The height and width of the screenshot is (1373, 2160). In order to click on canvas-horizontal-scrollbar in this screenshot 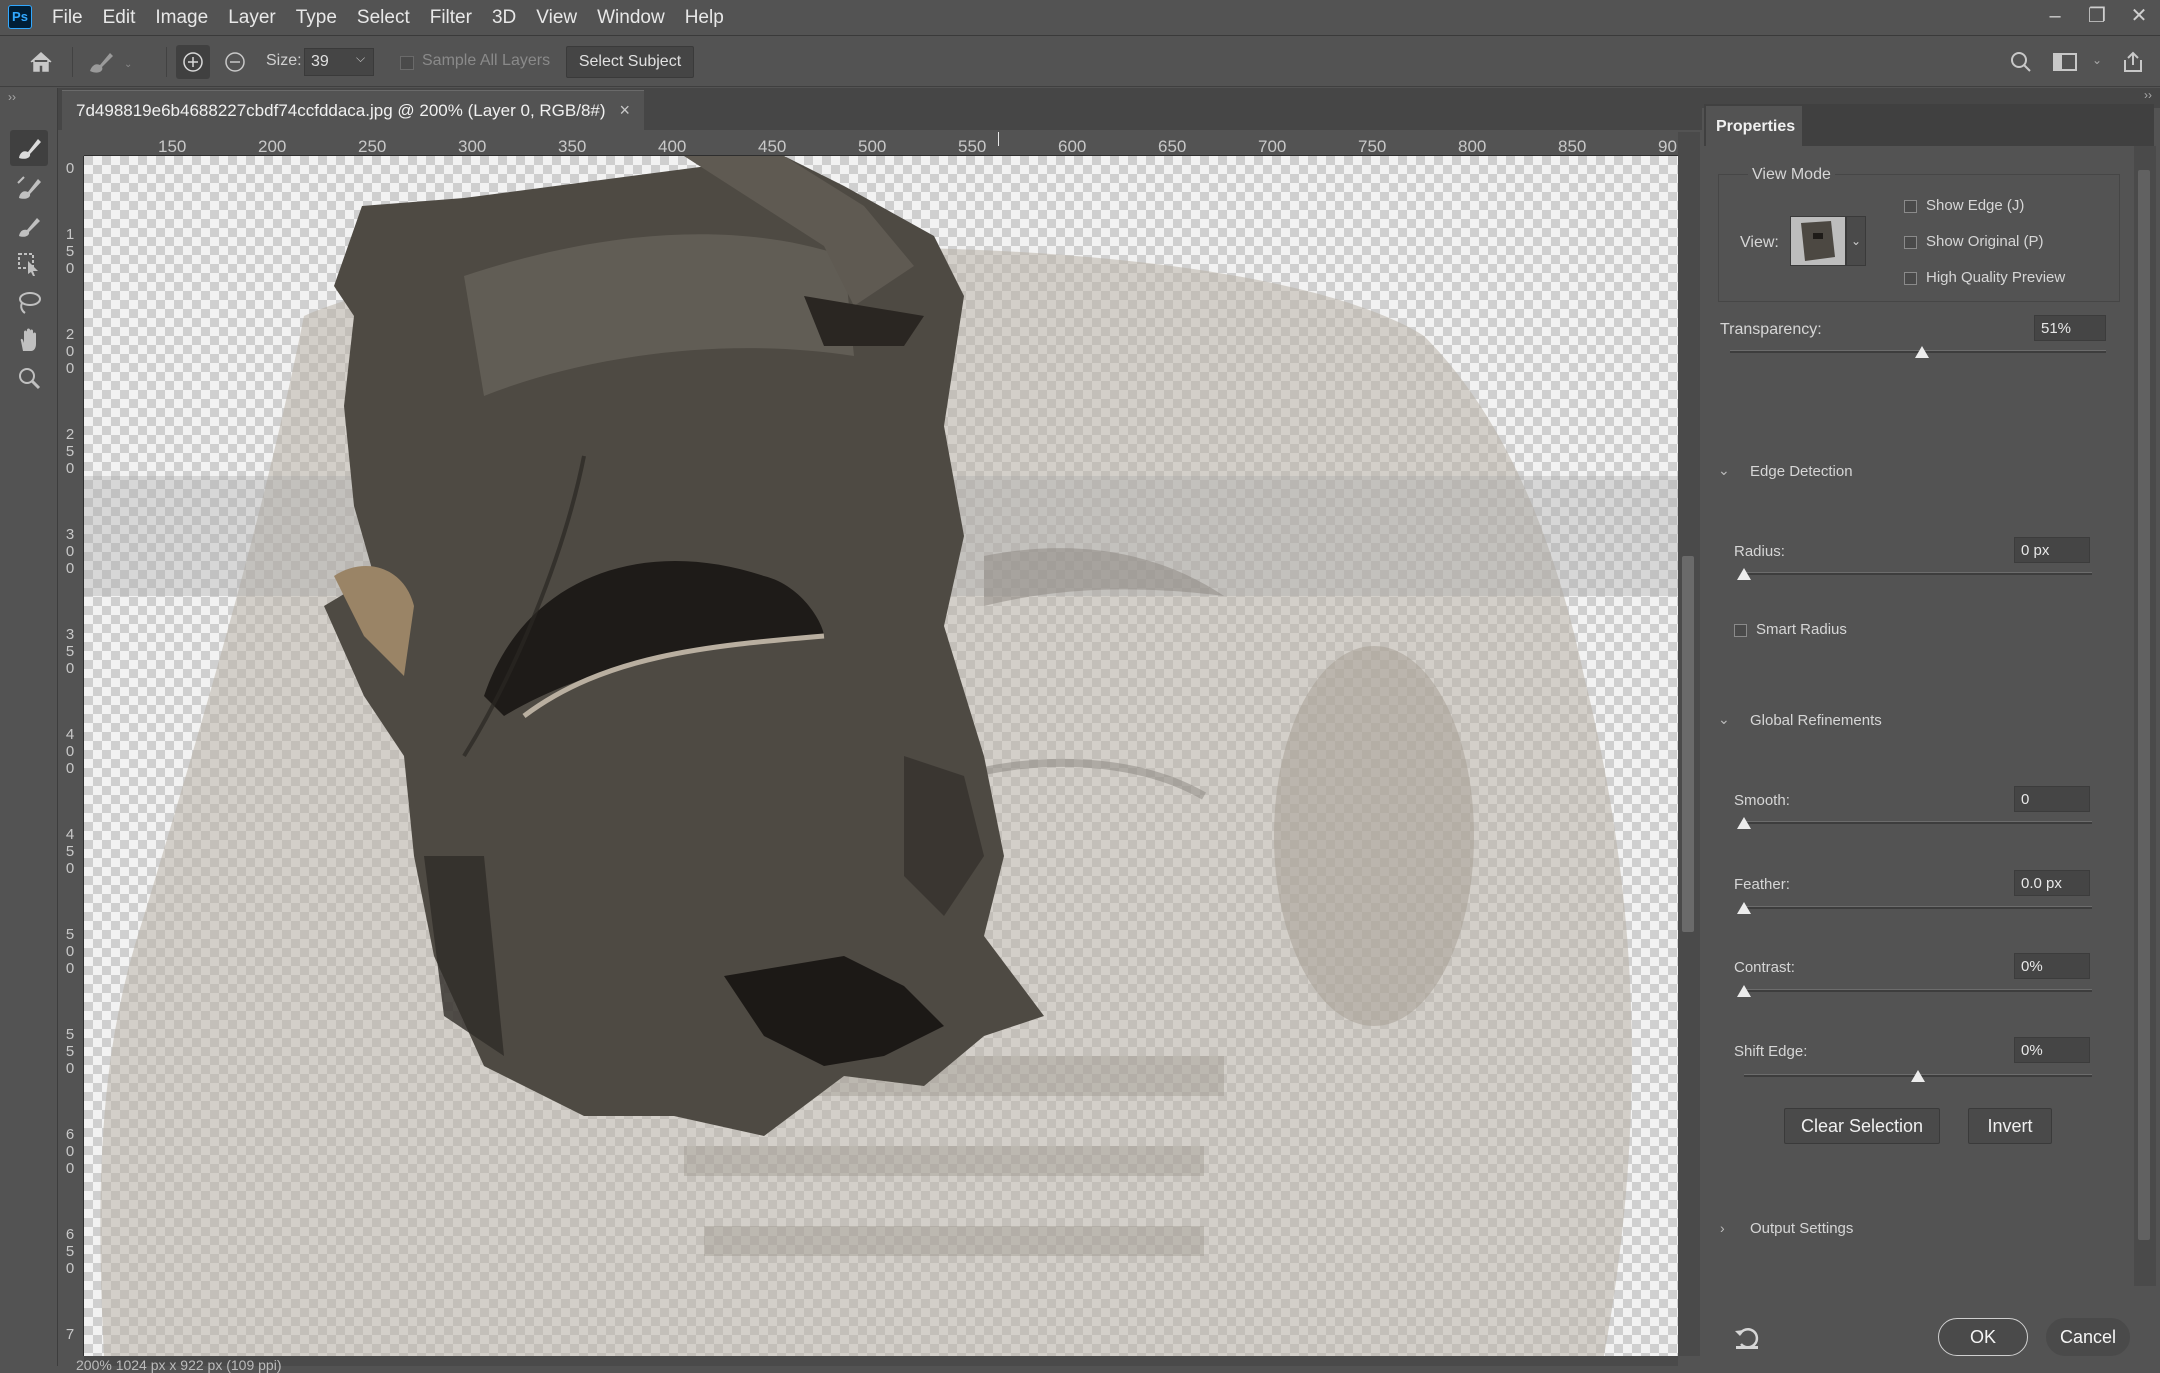, I will do `click(881, 1361)`.